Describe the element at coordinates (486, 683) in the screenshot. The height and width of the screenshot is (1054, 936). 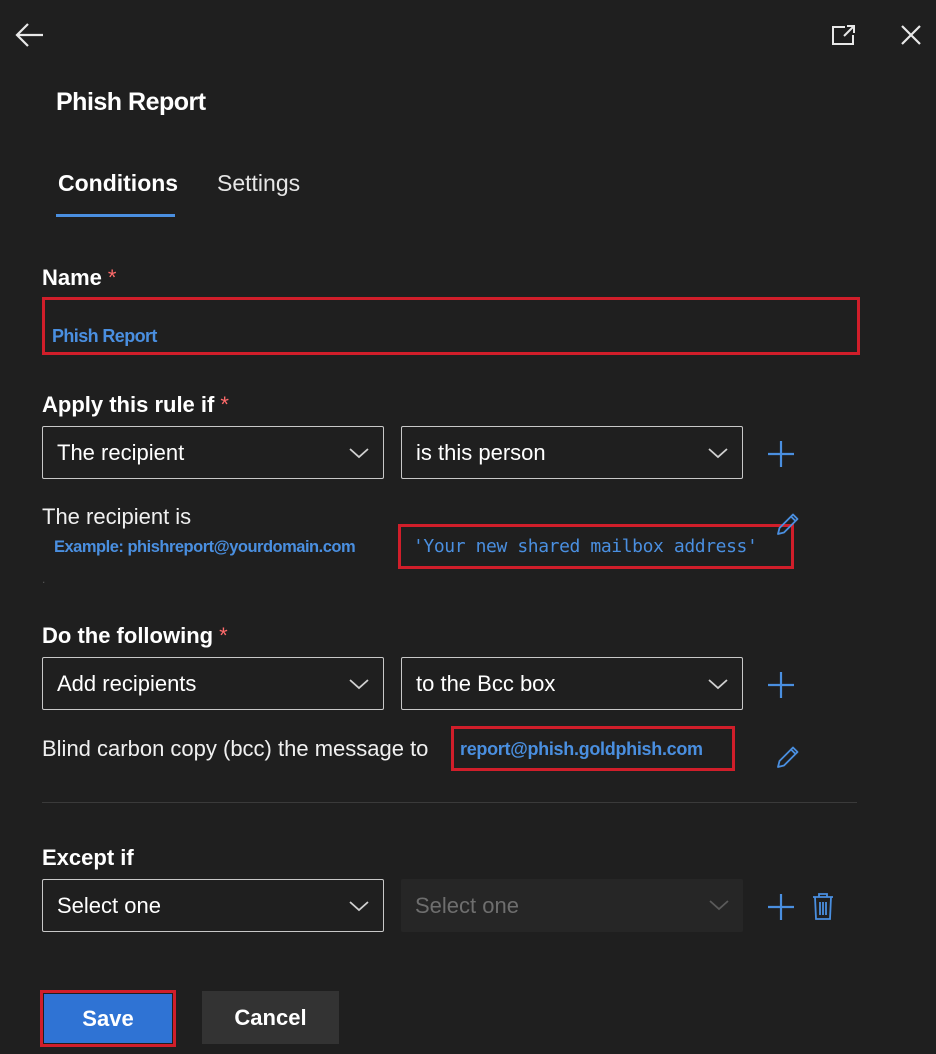
I see `target-select-value: to the Bcc box` at that location.